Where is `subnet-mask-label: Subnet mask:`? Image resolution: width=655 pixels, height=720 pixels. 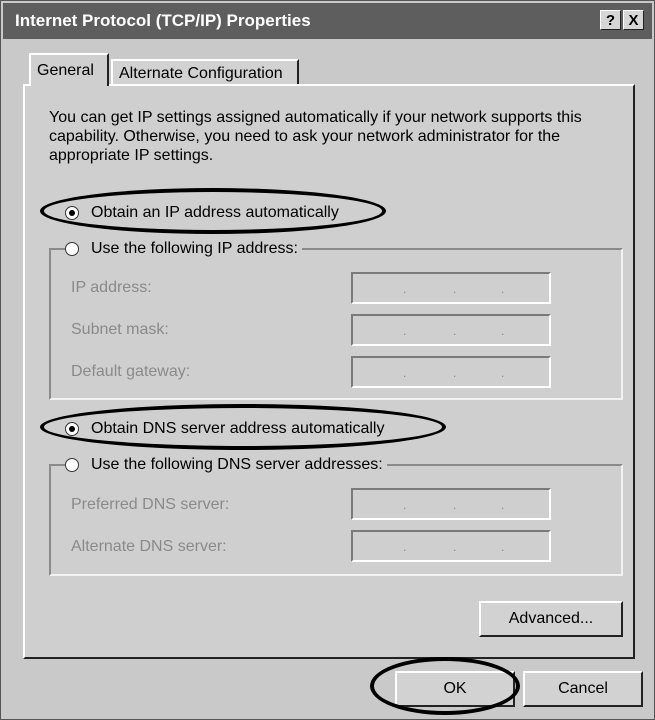 subnet-mask-label: Subnet mask: is located at coordinates (120, 329).